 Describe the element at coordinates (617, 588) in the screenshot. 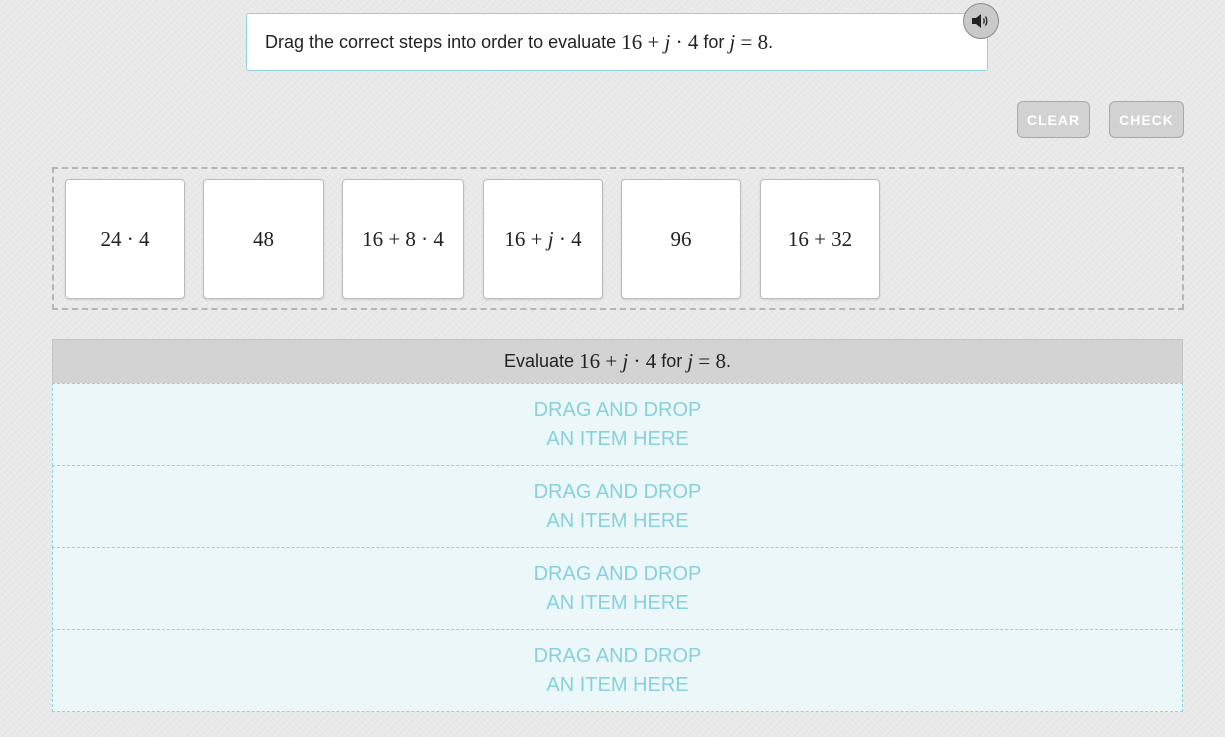

I see `drop-slot-3: DRAG AND DROP AN ITEM HERE` at that location.